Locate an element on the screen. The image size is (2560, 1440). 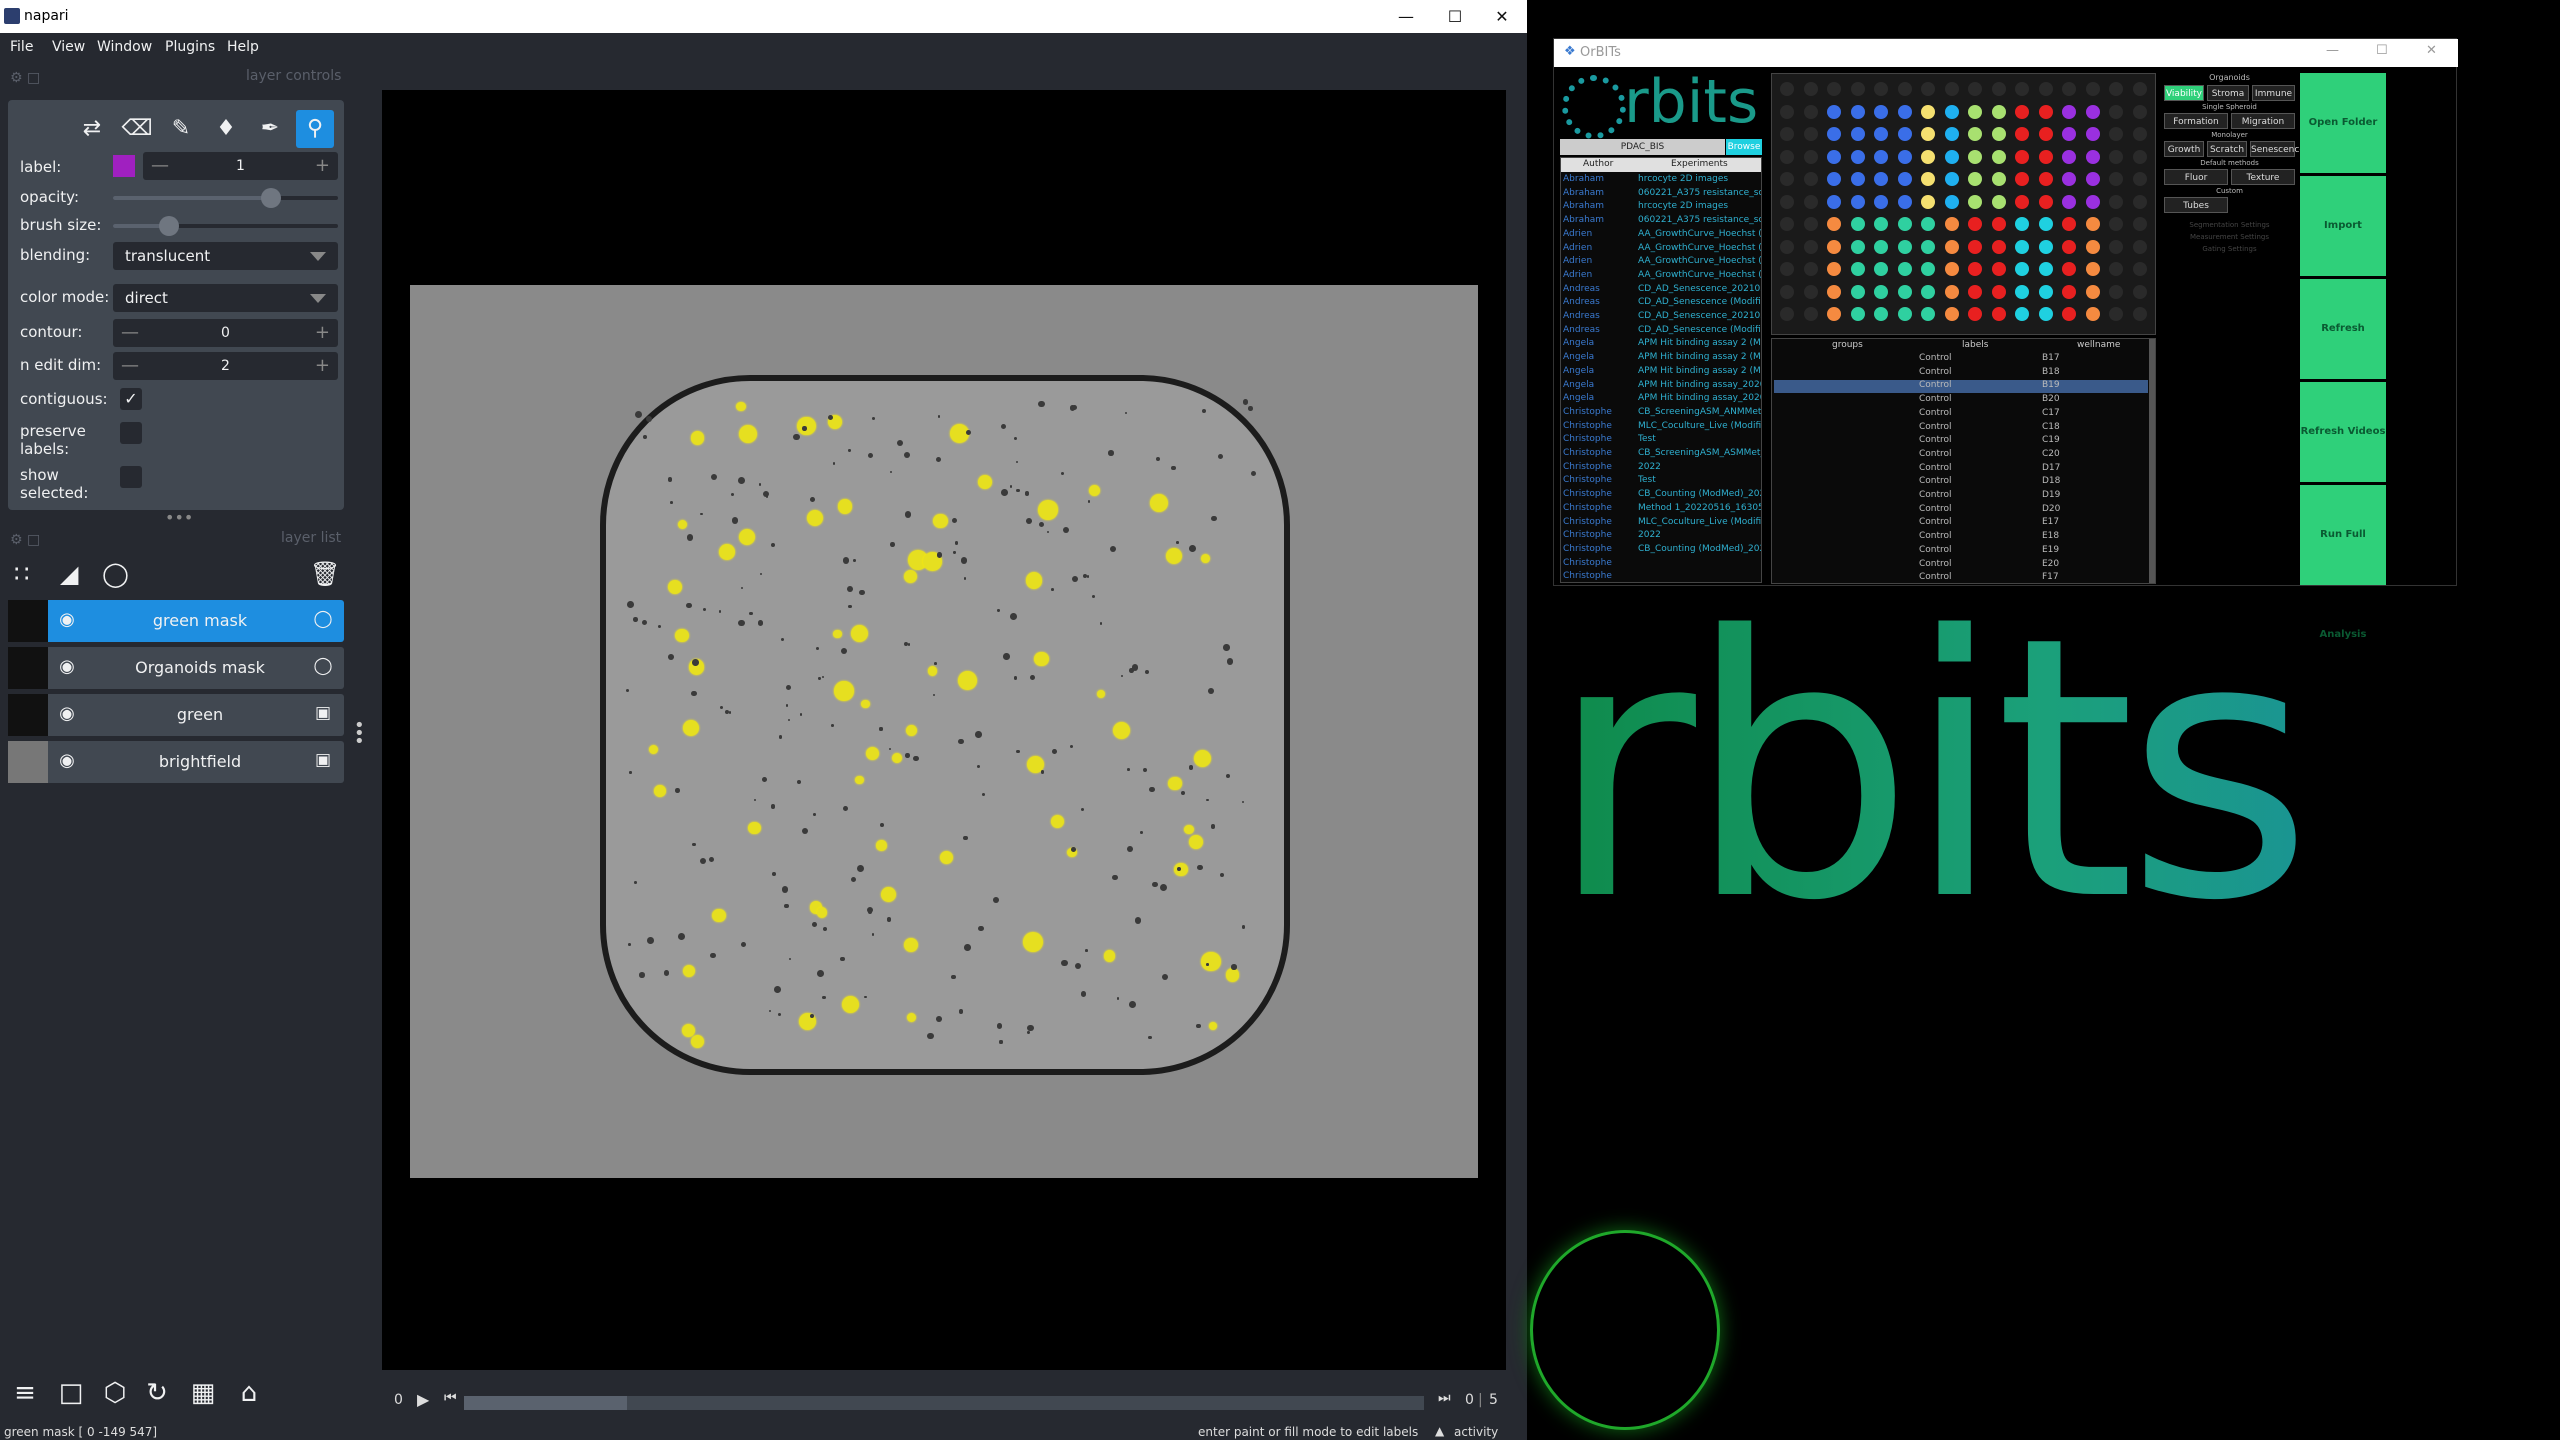
maximize-button: ☐ is located at coordinates (2382, 50).